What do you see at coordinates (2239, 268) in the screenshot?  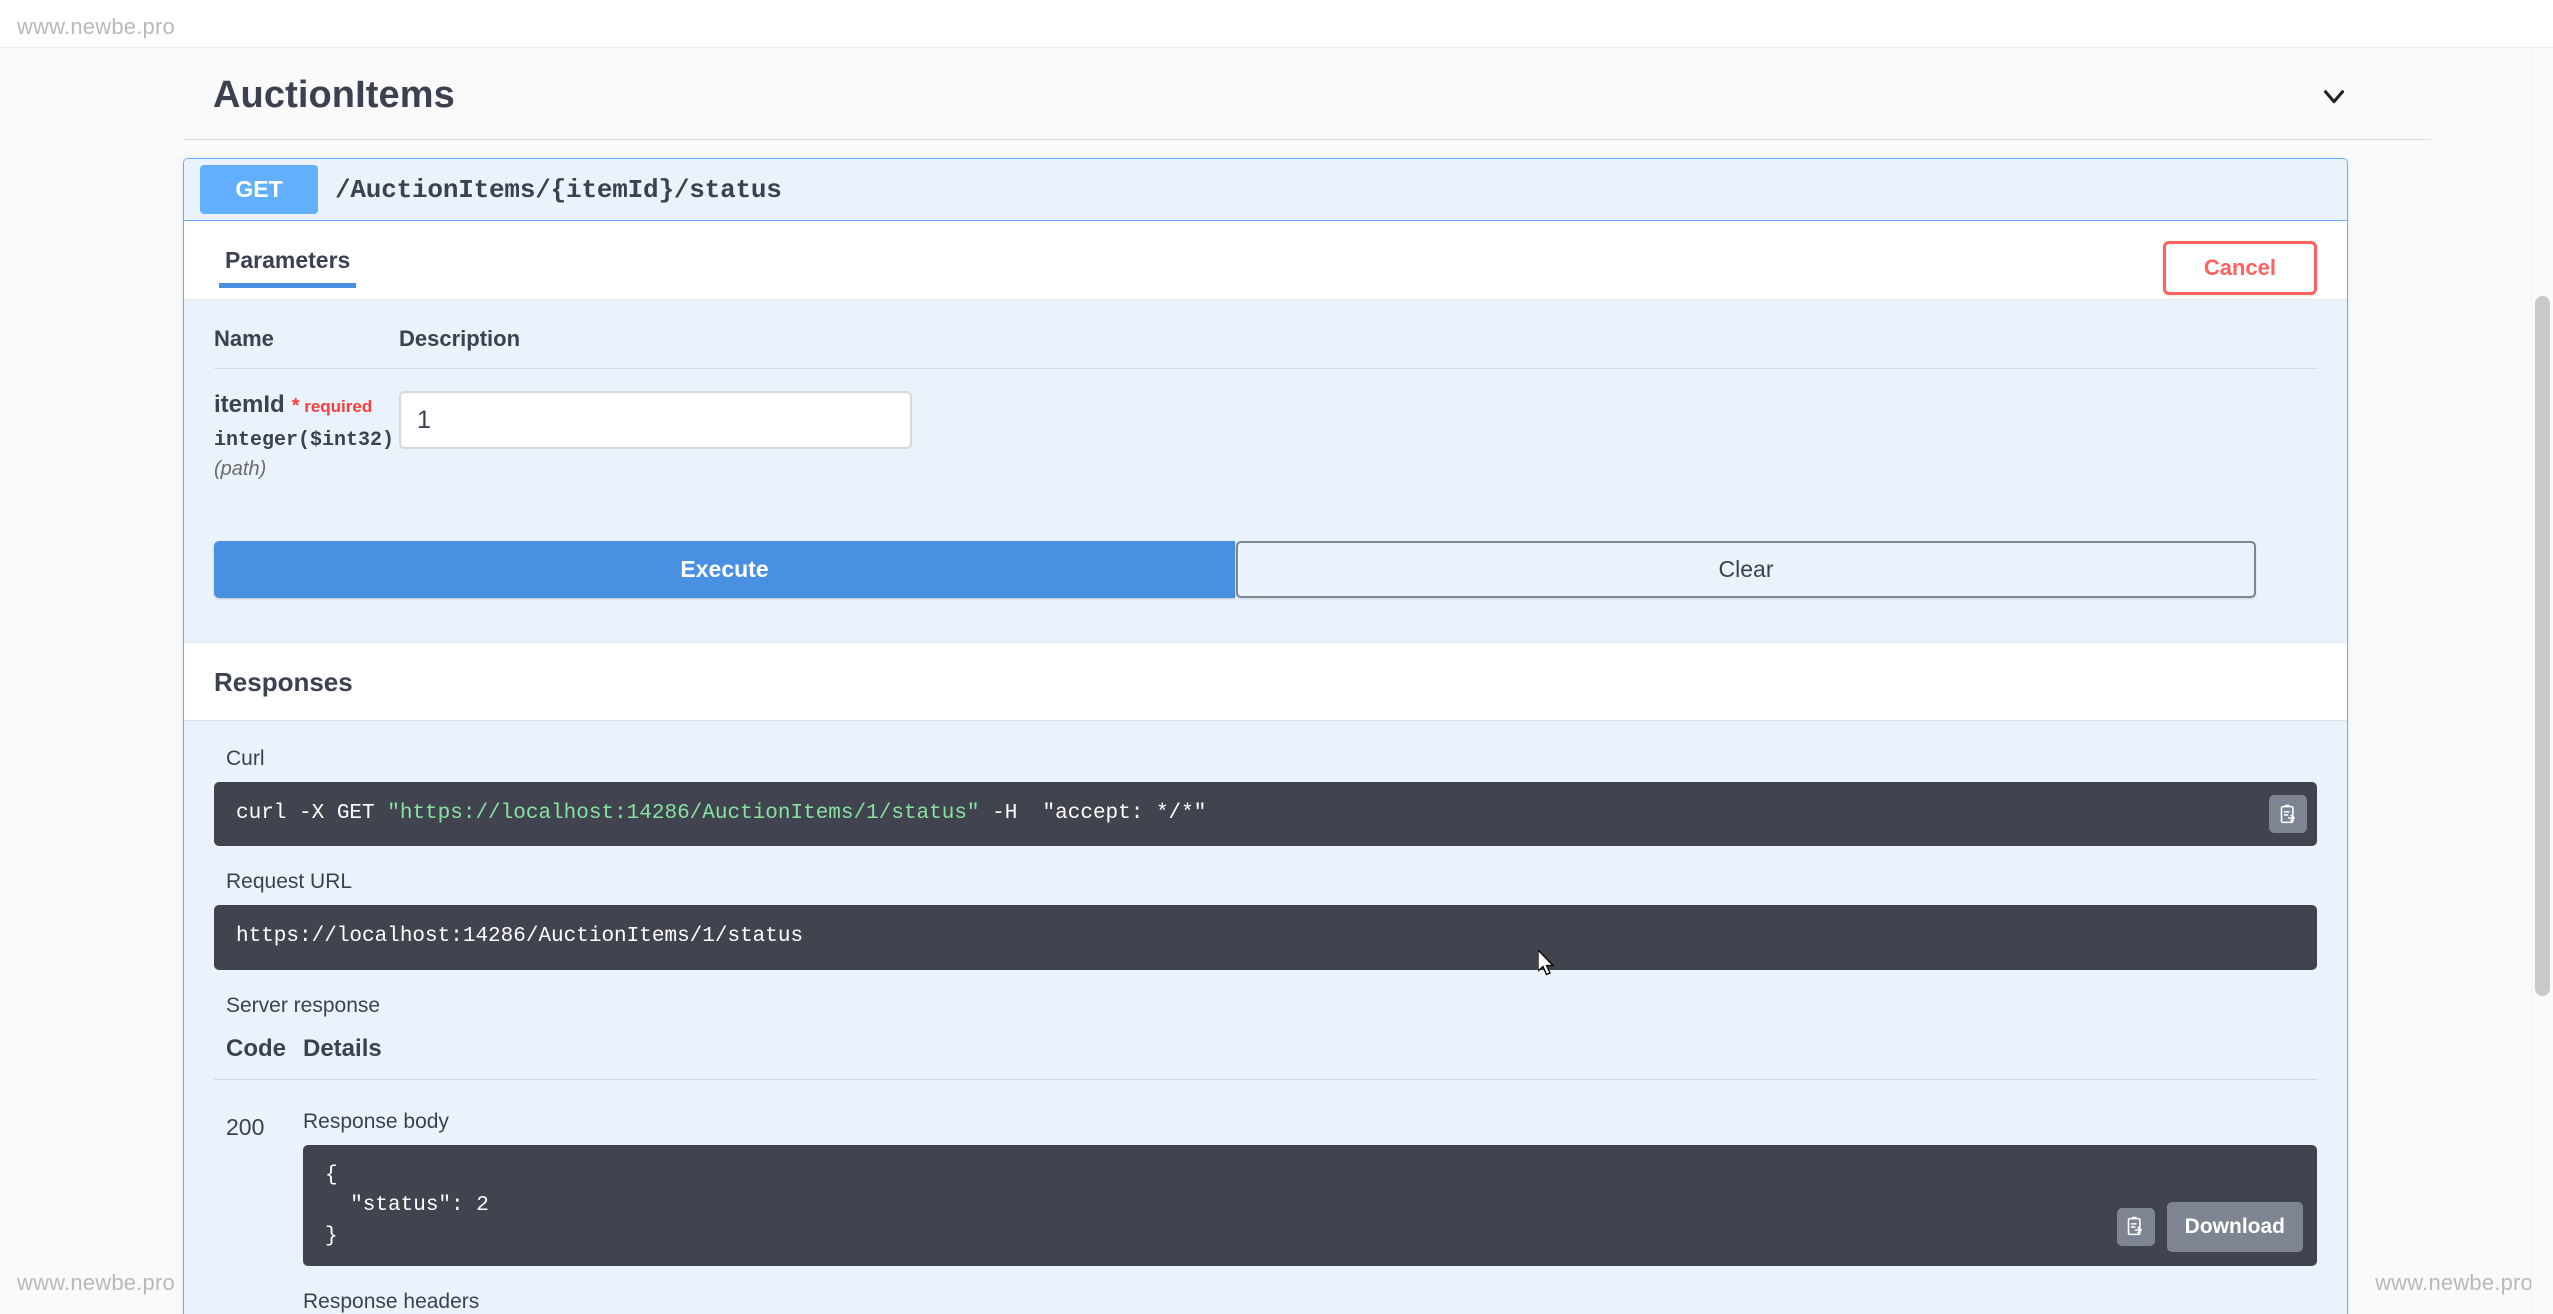 I see `cancel-button: Cancel` at bounding box center [2239, 268].